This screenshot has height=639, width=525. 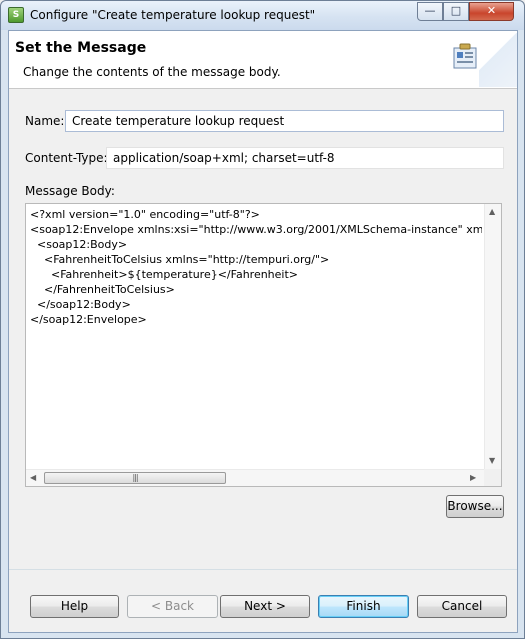 What do you see at coordinates (45, 121) in the screenshot?
I see `name-label: Name:` at bounding box center [45, 121].